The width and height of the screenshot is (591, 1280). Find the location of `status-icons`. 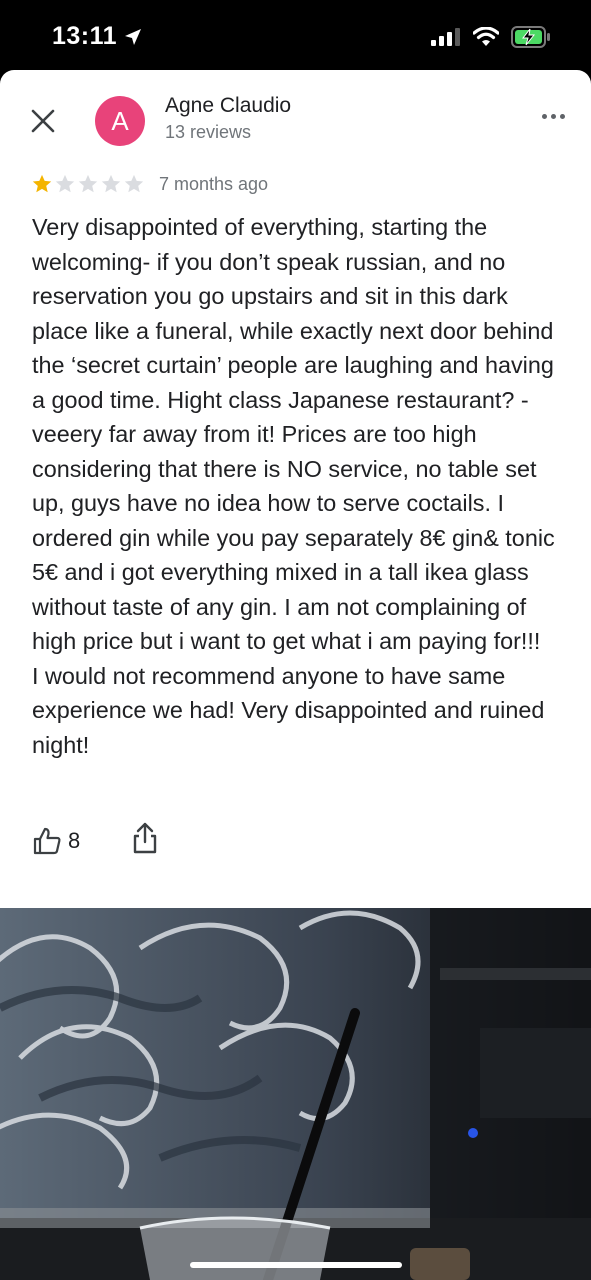

status-icons is located at coordinates (491, 37).